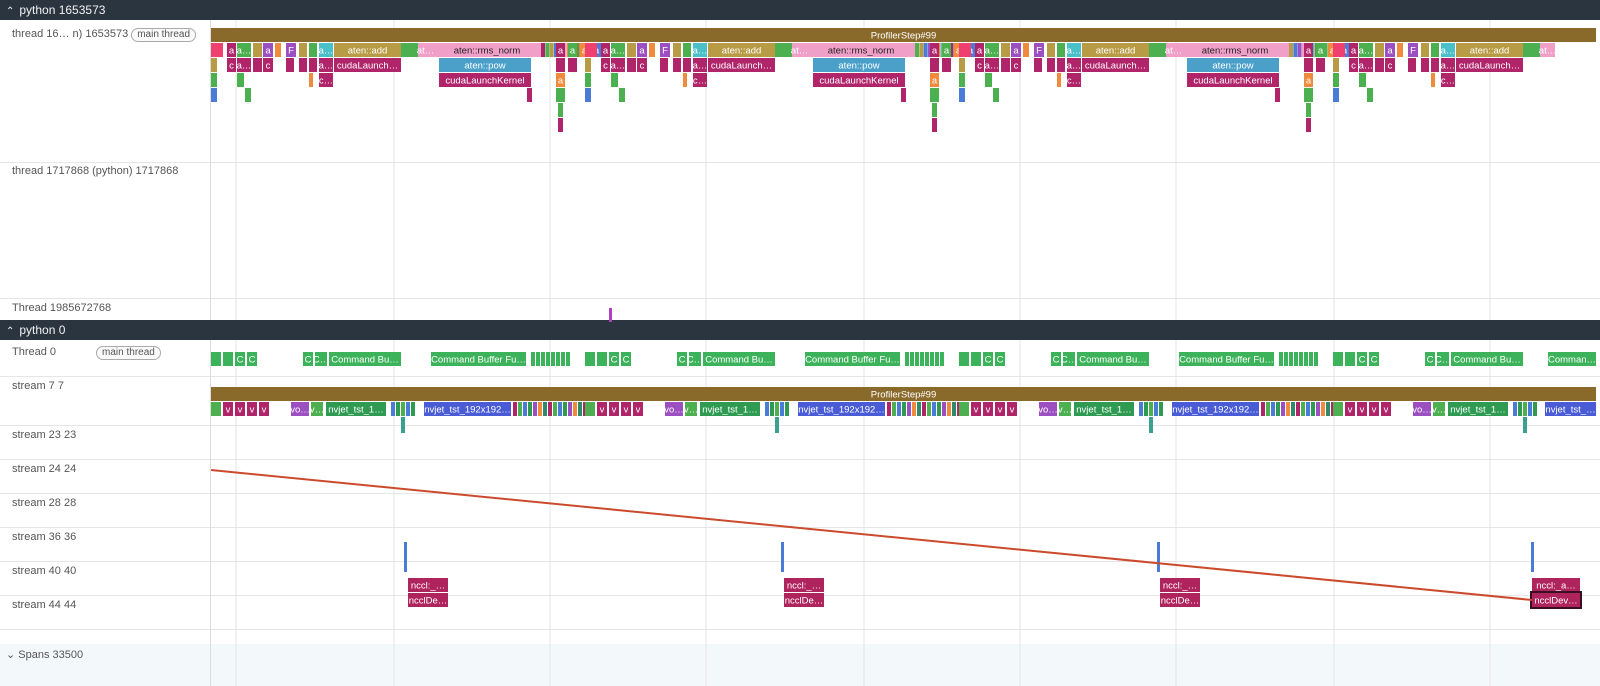  Describe the element at coordinates (1489, 50) in the screenshot. I see `aten-add-slice: aten::add` at that location.